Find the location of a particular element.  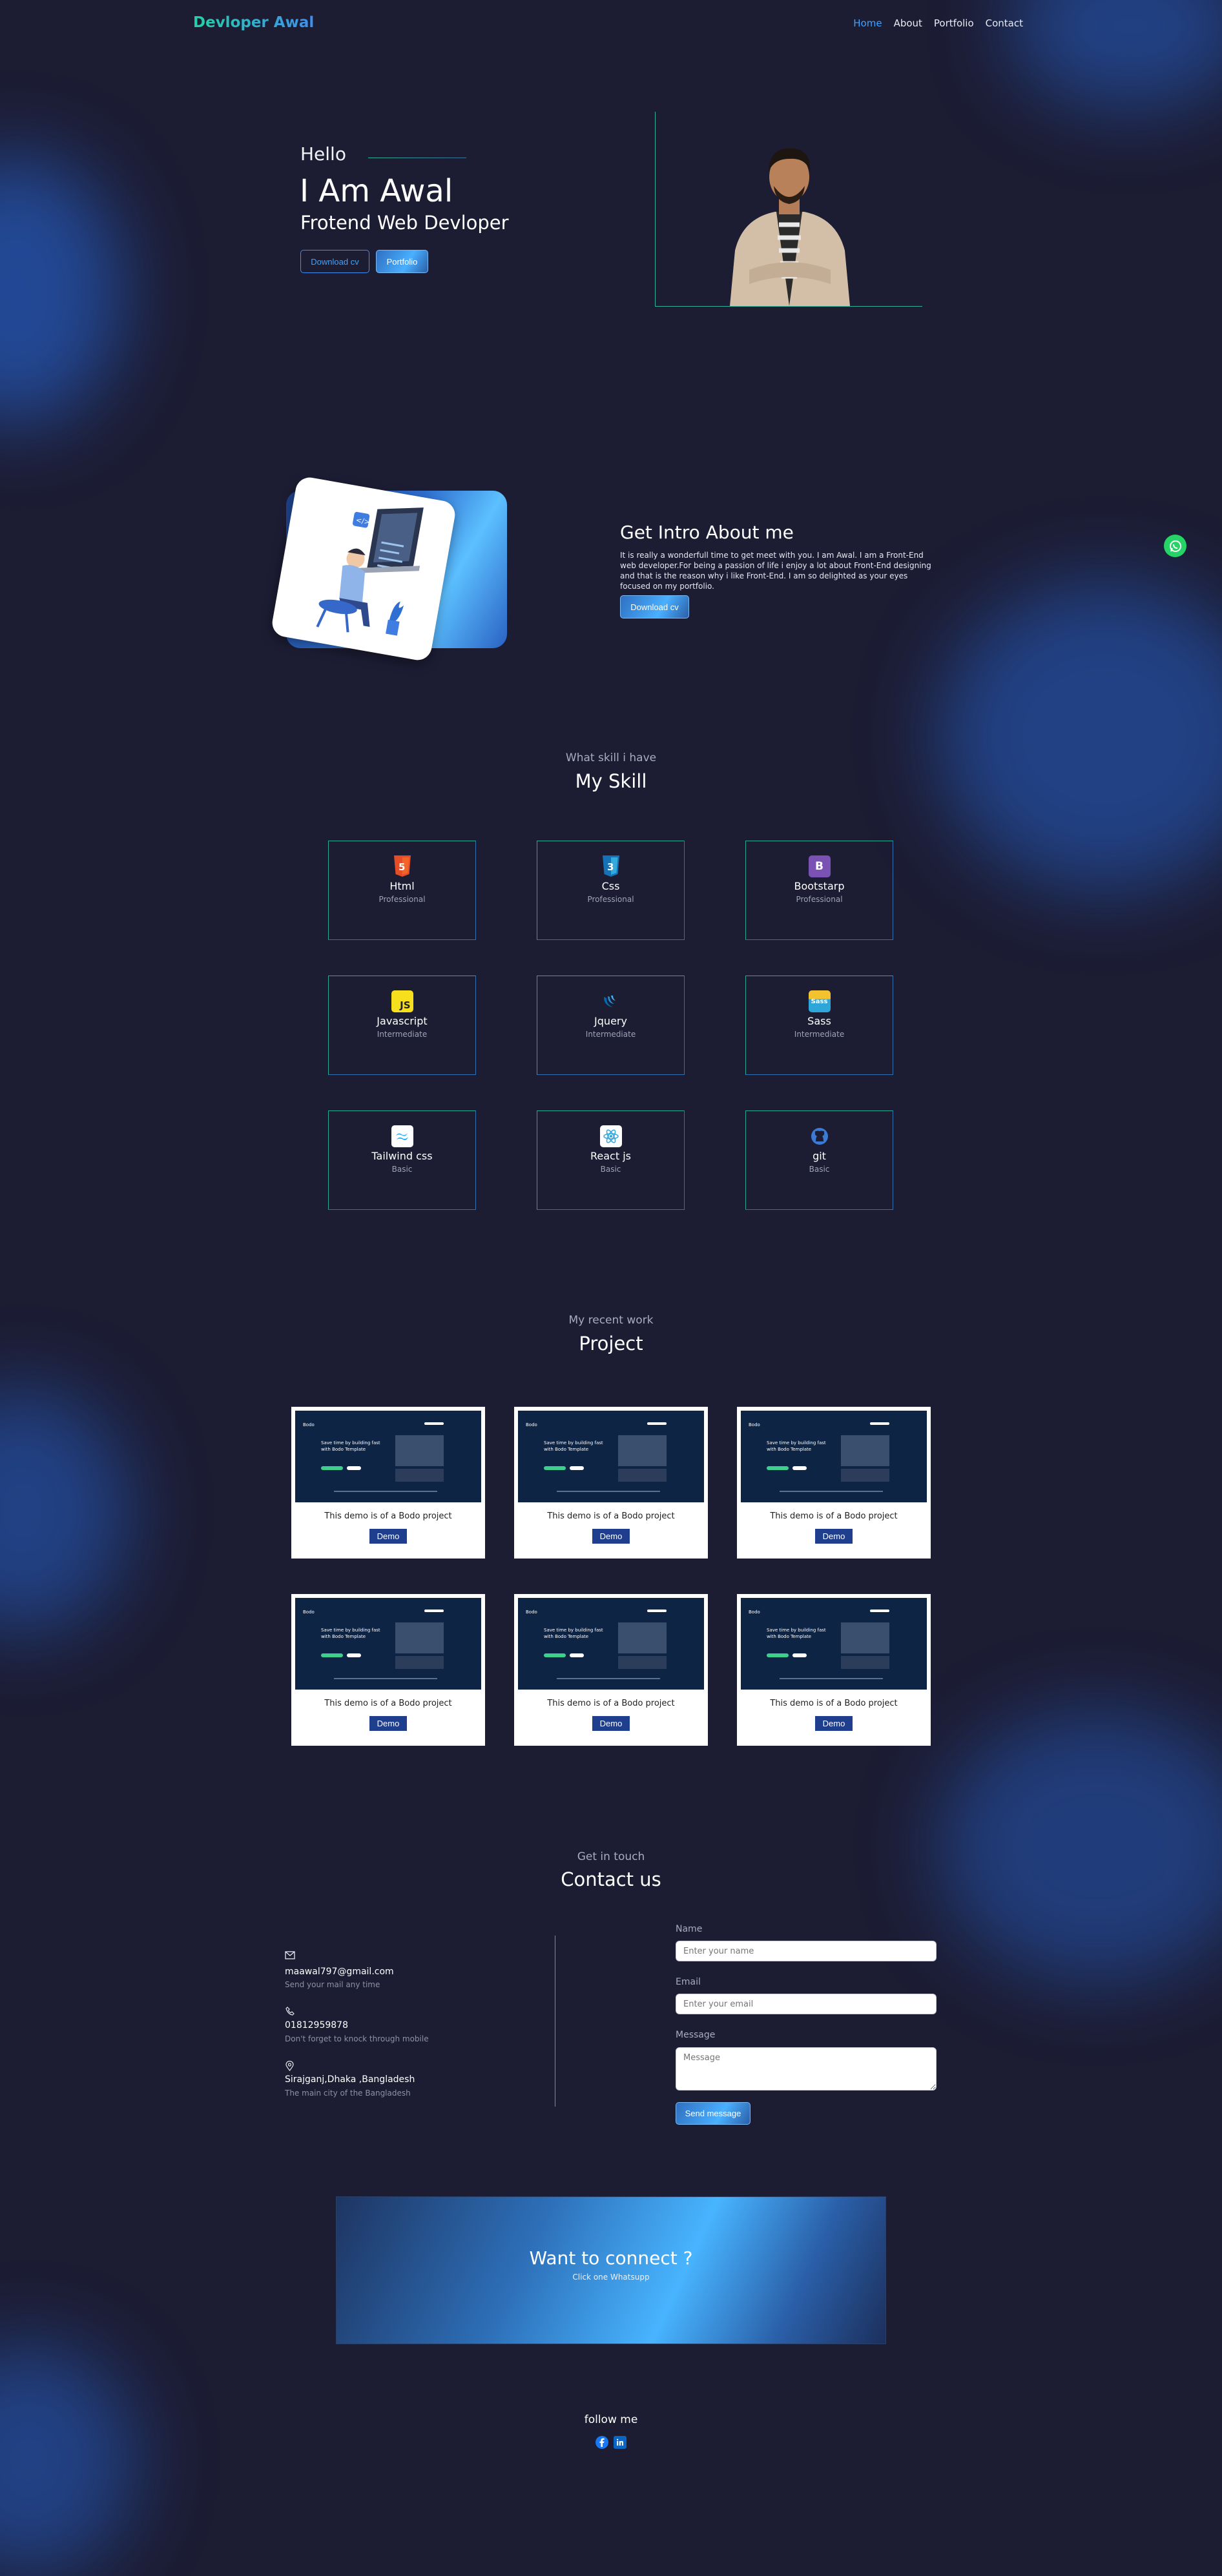

projects-subtitle: My recent work is located at coordinates (611, 1321).